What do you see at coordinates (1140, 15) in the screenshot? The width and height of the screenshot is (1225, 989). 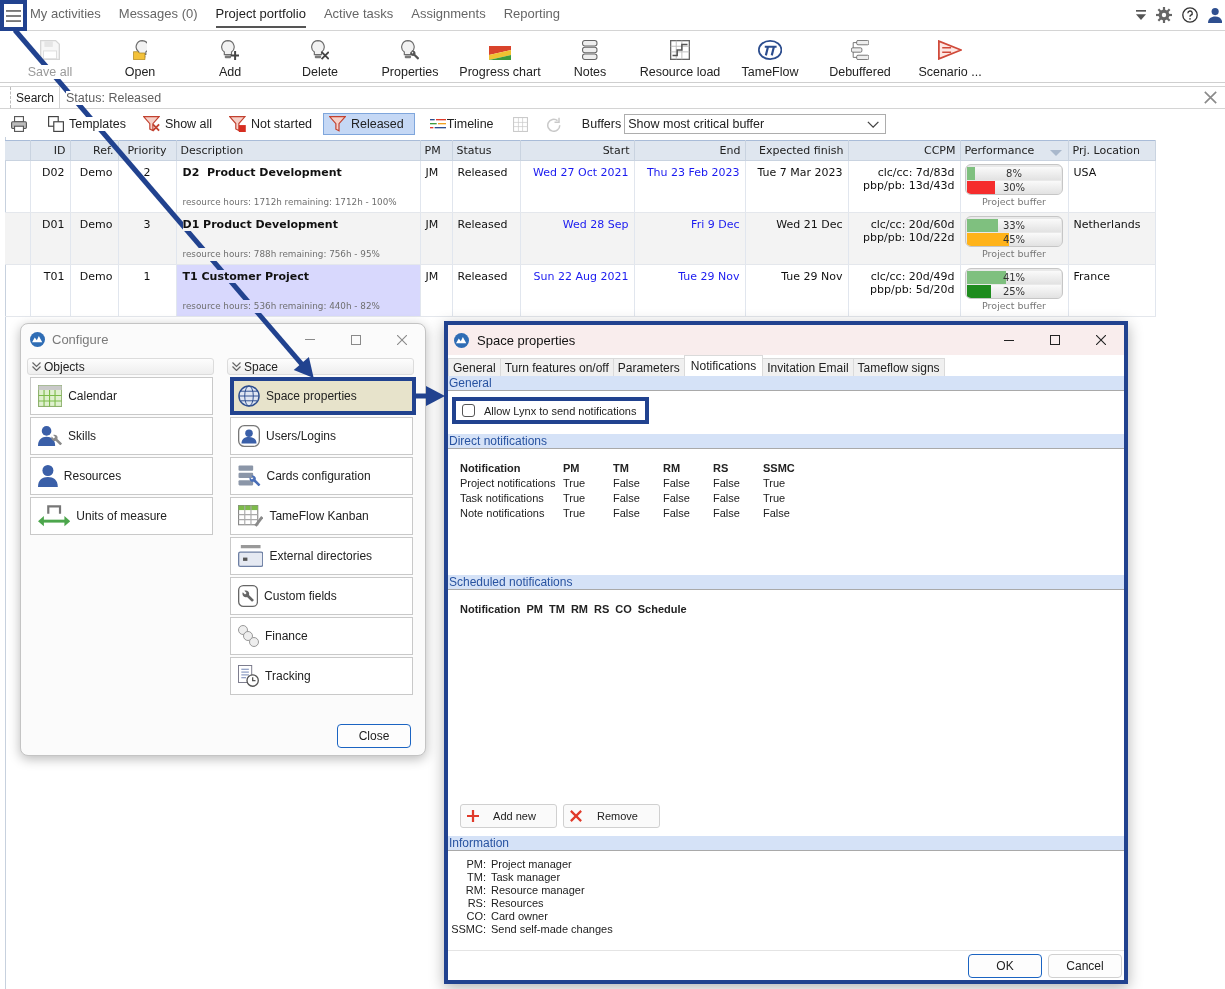 I see `caret-bar-icon` at bounding box center [1140, 15].